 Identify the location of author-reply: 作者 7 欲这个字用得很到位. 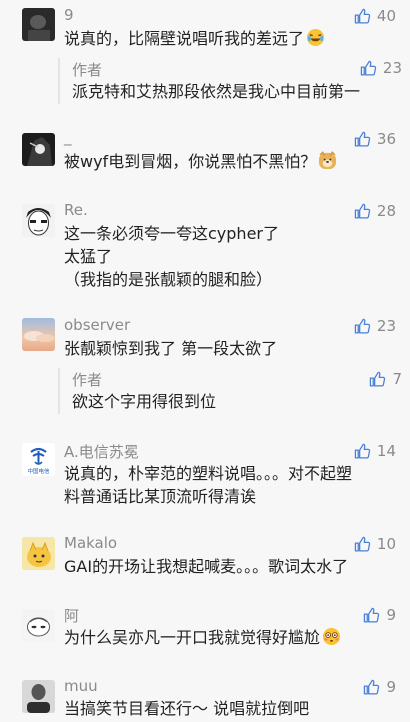
(230, 391).